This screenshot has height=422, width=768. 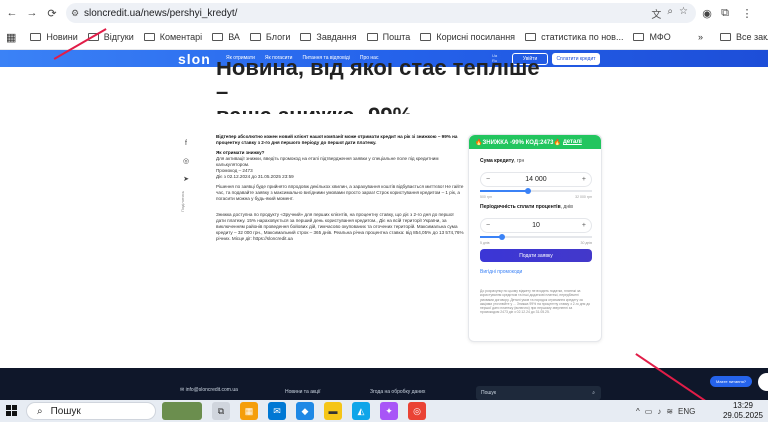 I want to click on bookmark-item: МФО, so click(x=652, y=37).